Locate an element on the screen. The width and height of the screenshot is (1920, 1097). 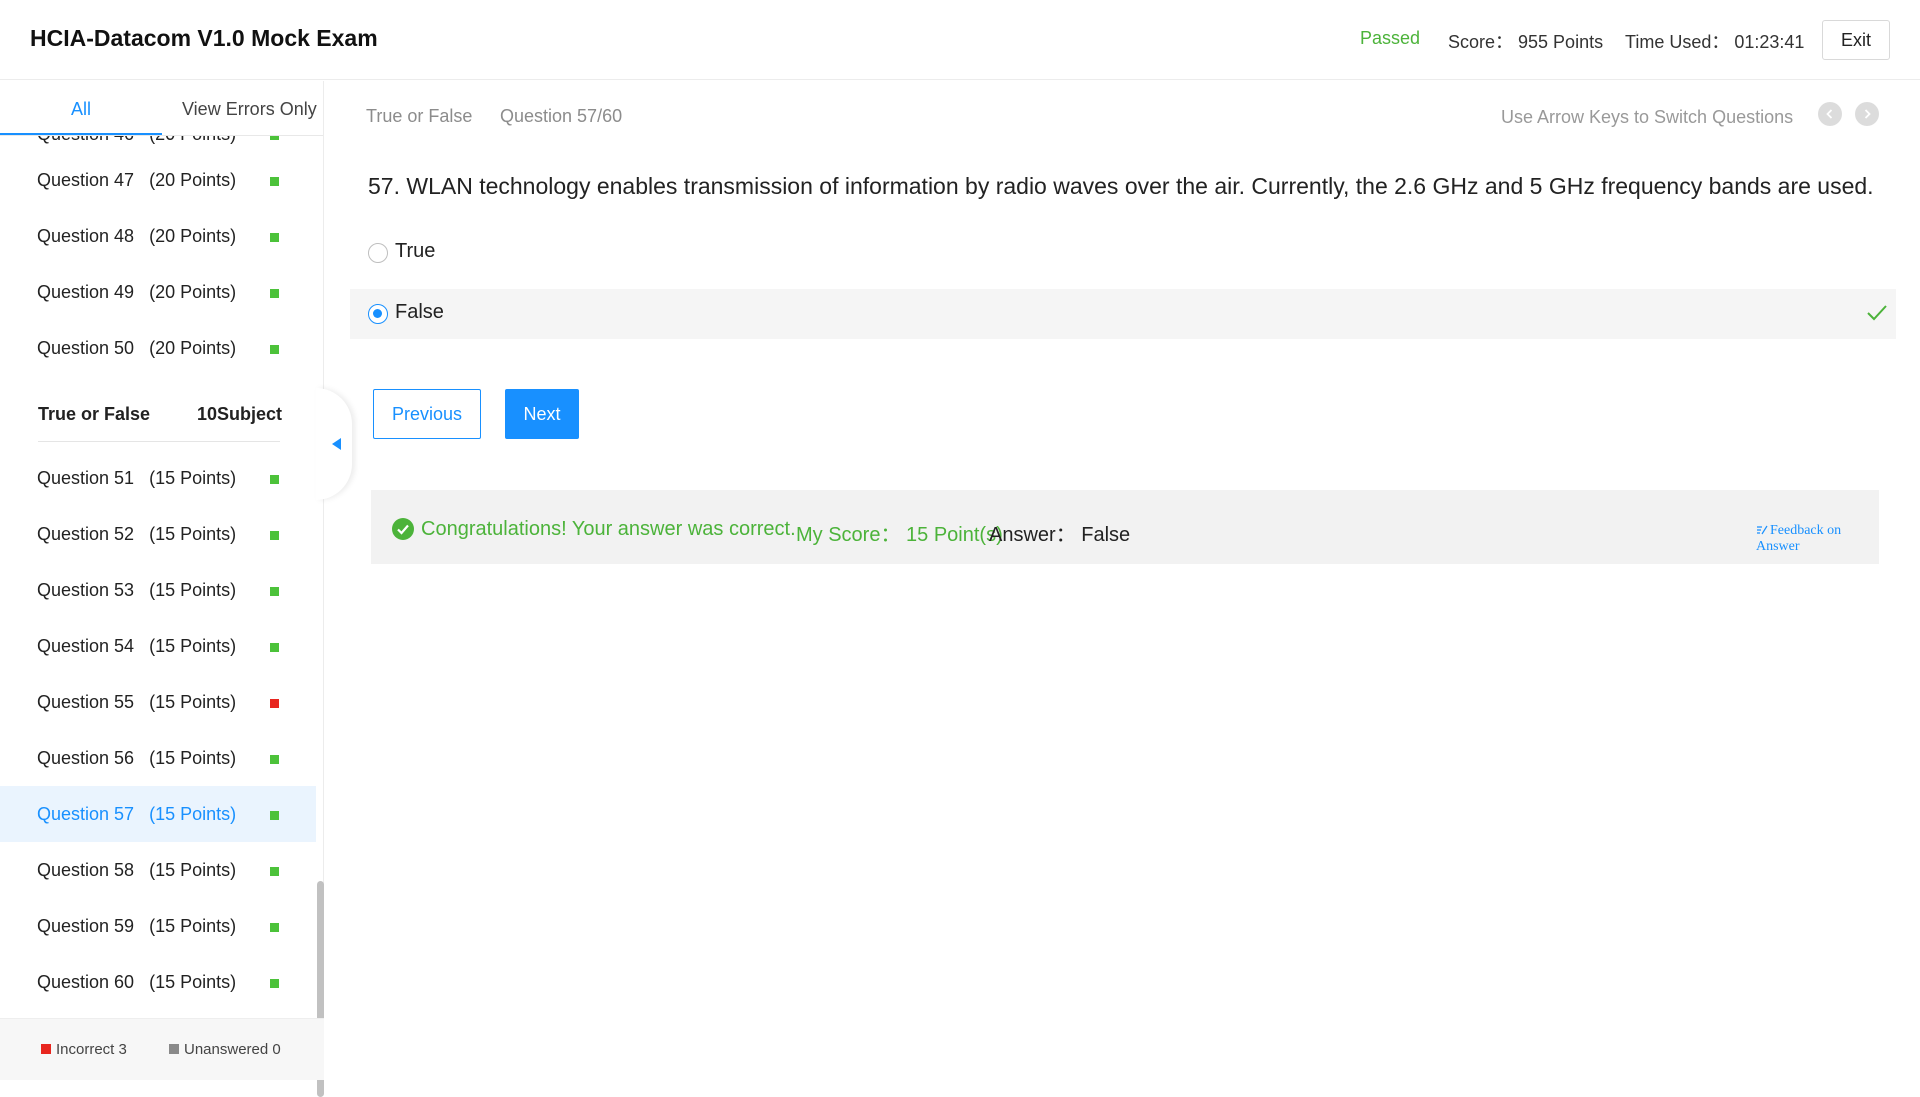
option-label: True is located at coordinates (415, 251).